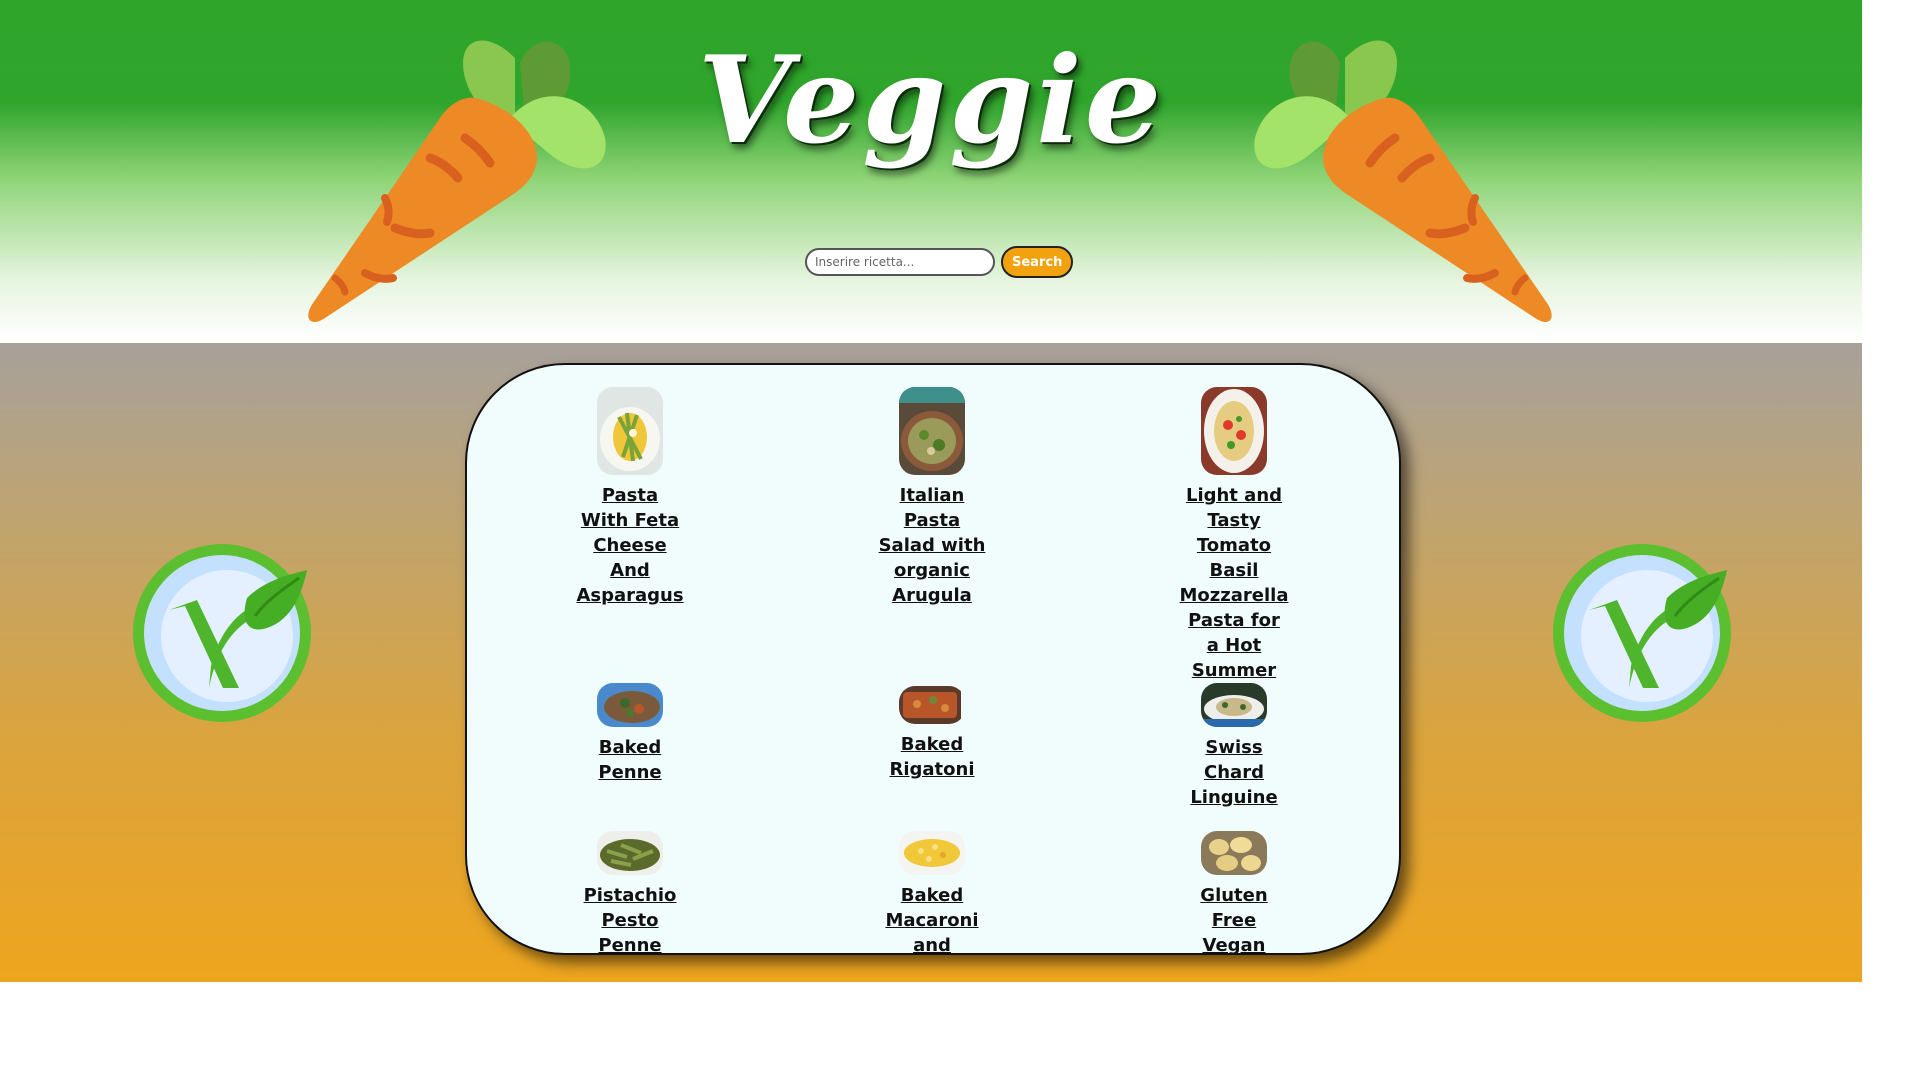 The width and height of the screenshot is (1920, 1080). I want to click on swiss-chard-linguine-photo, so click(1234, 705).